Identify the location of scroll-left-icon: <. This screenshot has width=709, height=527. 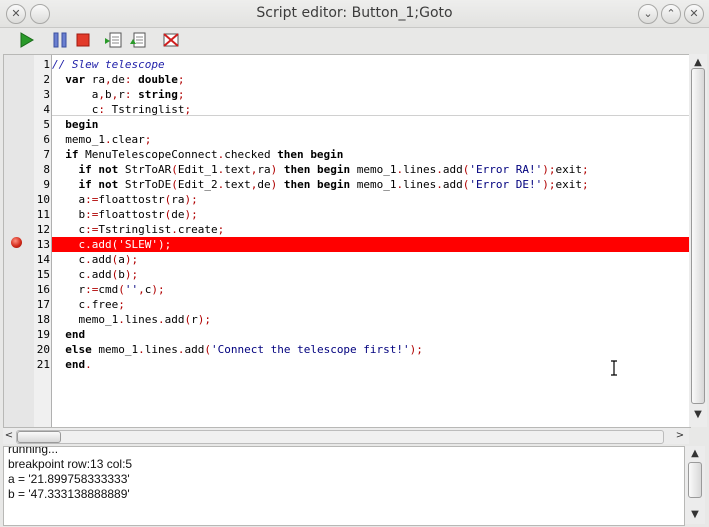
(9, 436).